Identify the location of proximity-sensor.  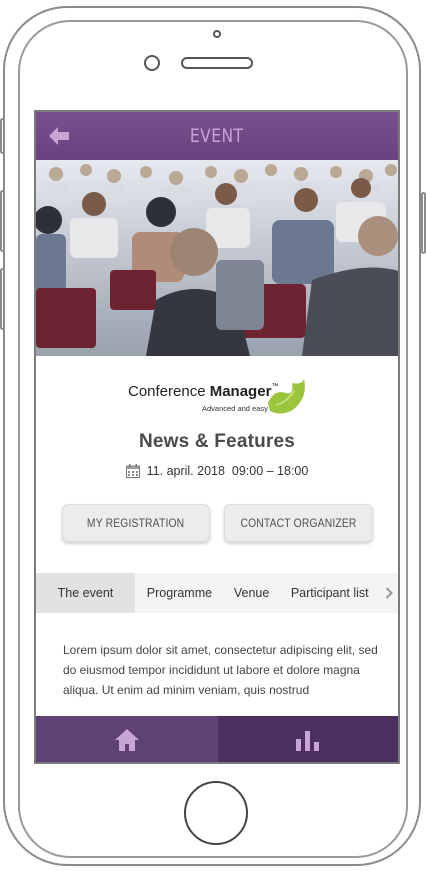
(217, 34).